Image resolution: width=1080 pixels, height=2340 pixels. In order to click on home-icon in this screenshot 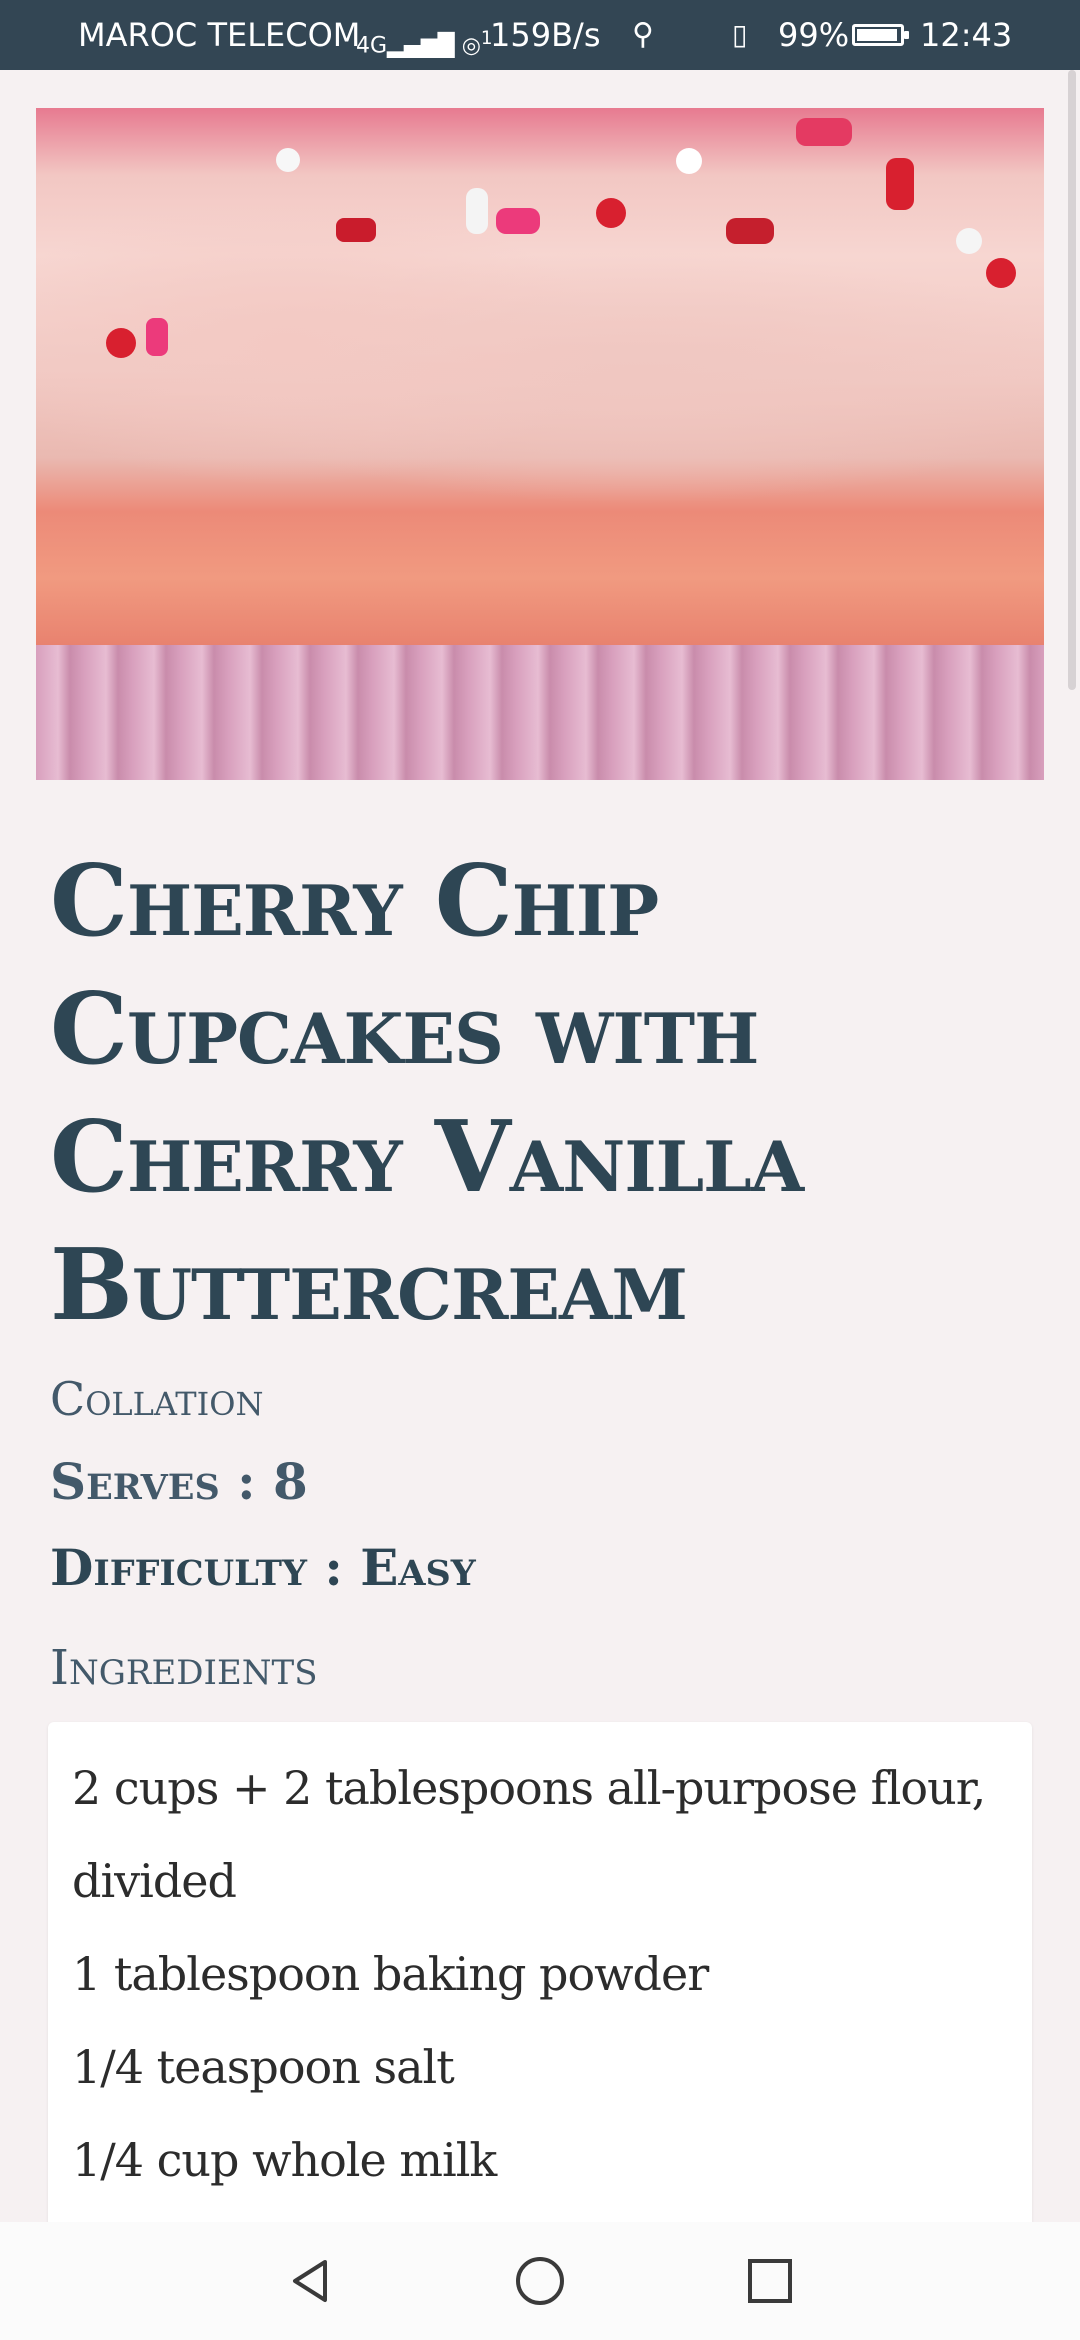, I will do `click(540, 2281)`.